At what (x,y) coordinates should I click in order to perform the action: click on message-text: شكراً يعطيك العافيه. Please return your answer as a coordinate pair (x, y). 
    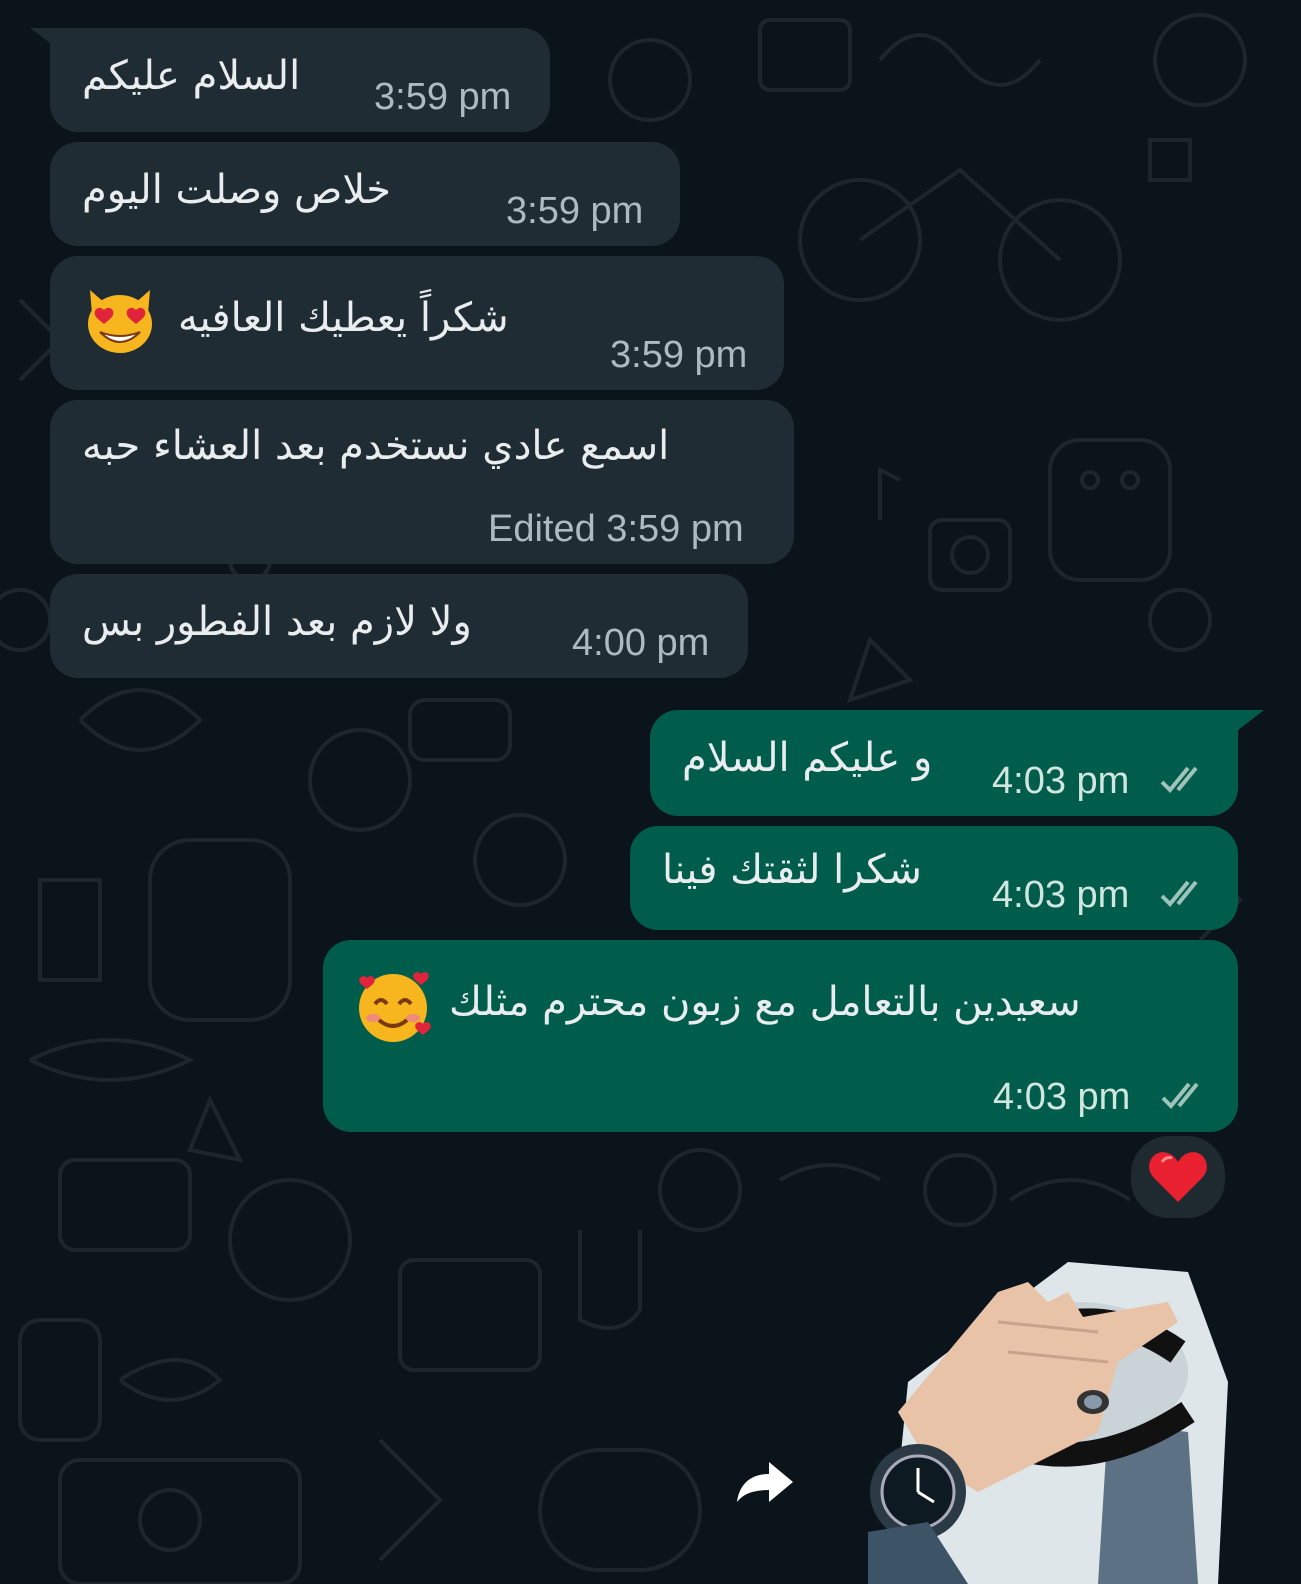
    Looking at the image, I should click on (343, 318).